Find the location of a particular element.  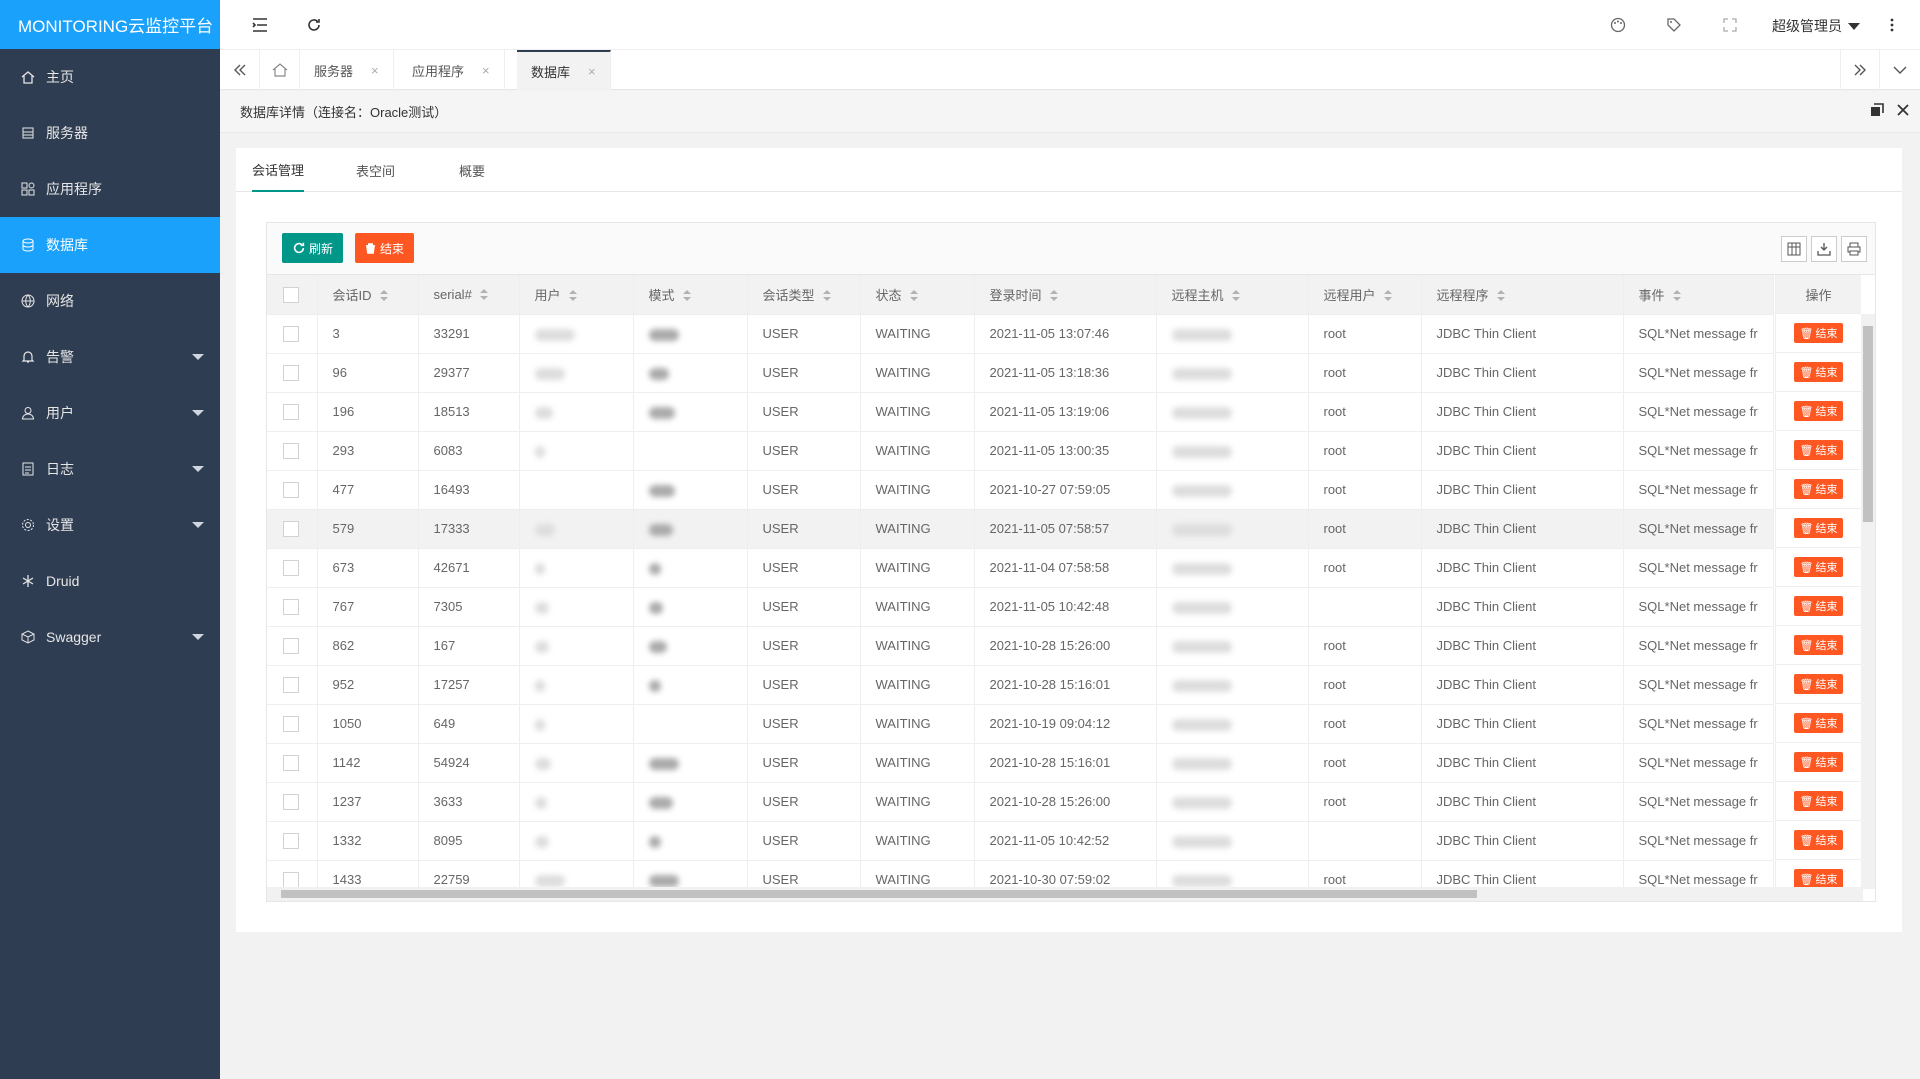

select-all-checkbox is located at coordinates (292, 295).